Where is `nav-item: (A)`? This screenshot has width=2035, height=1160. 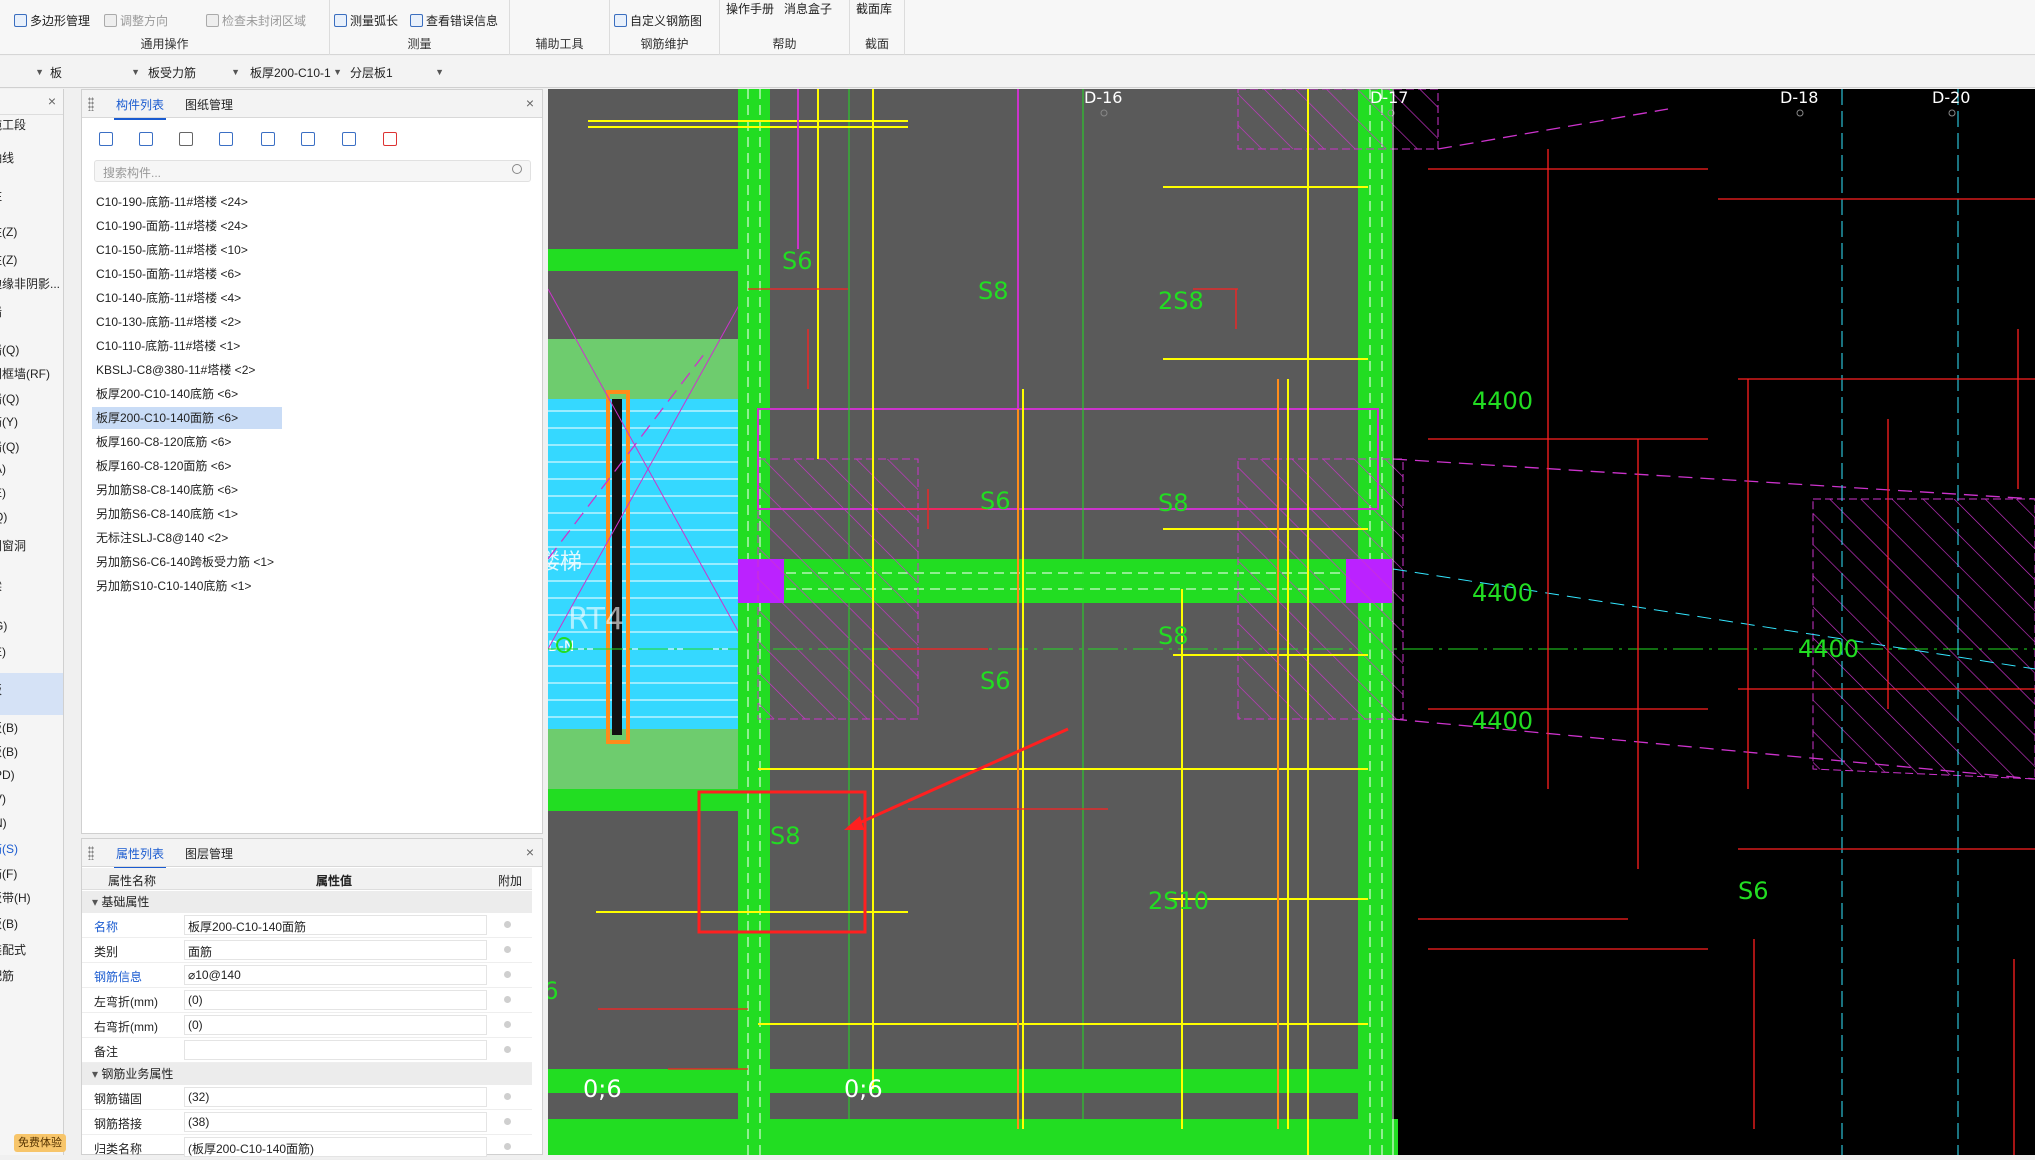 nav-item: (A) is located at coordinates (27, 469).